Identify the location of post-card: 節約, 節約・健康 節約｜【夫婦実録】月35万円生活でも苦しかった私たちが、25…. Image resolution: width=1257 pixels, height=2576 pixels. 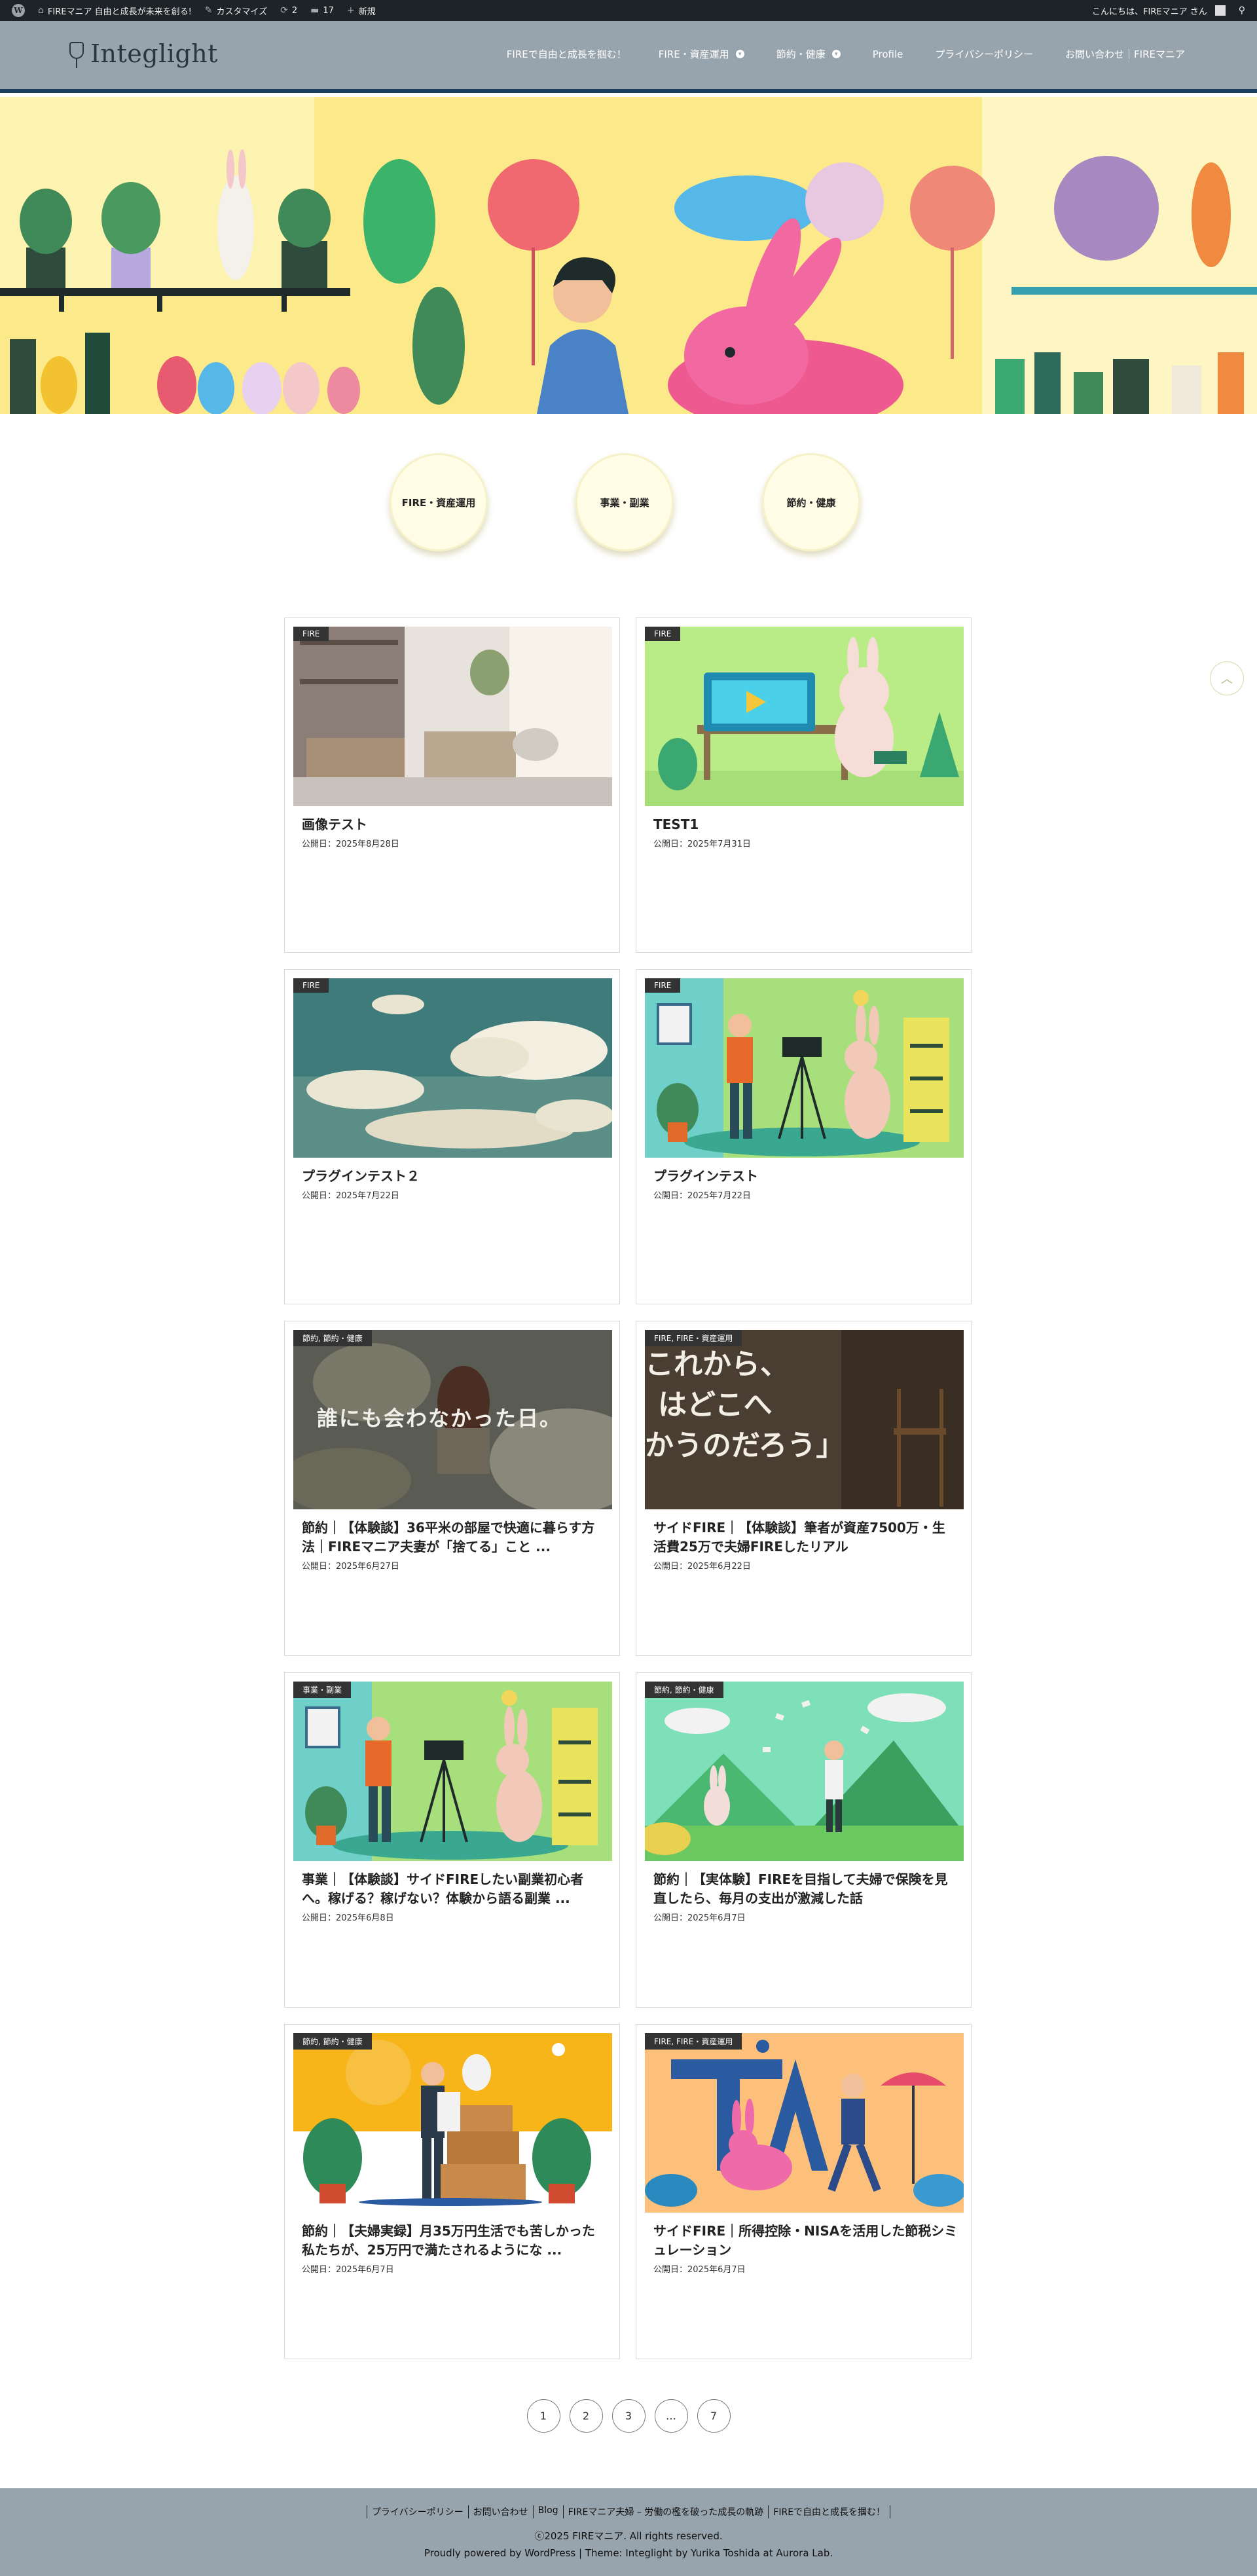
(452, 2191).